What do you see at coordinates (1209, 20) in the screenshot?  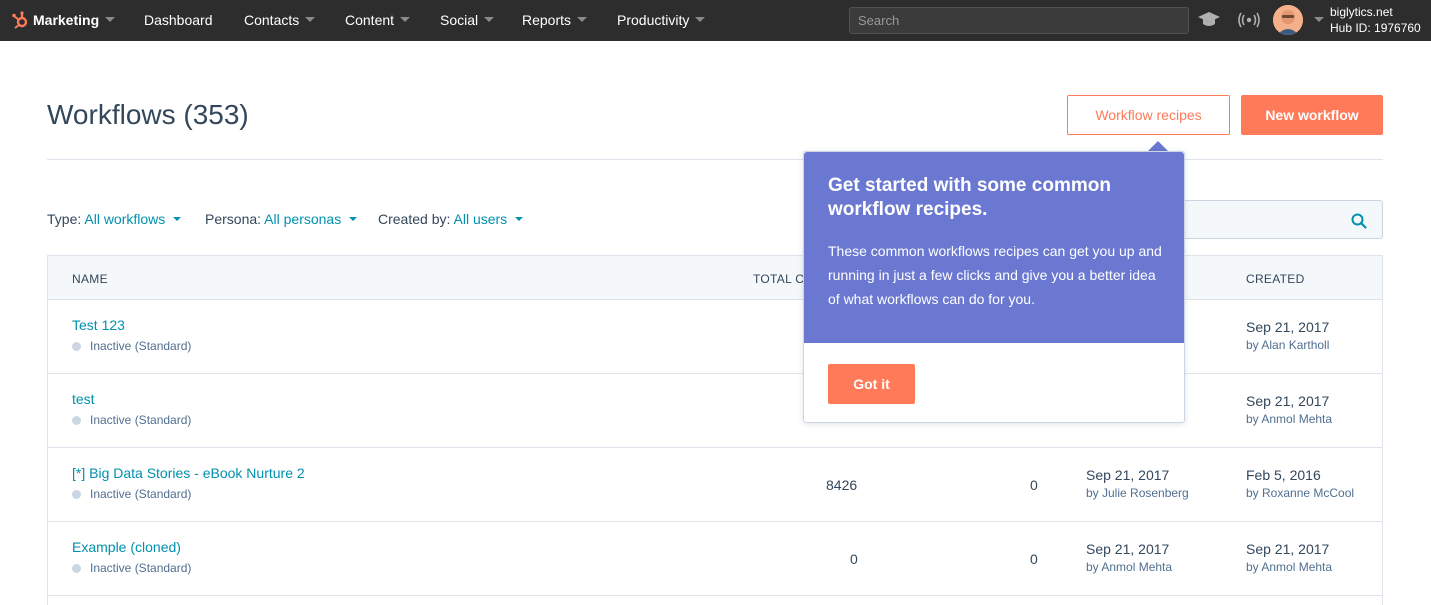 I see `academy-icon` at bounding box center [1209, 20].